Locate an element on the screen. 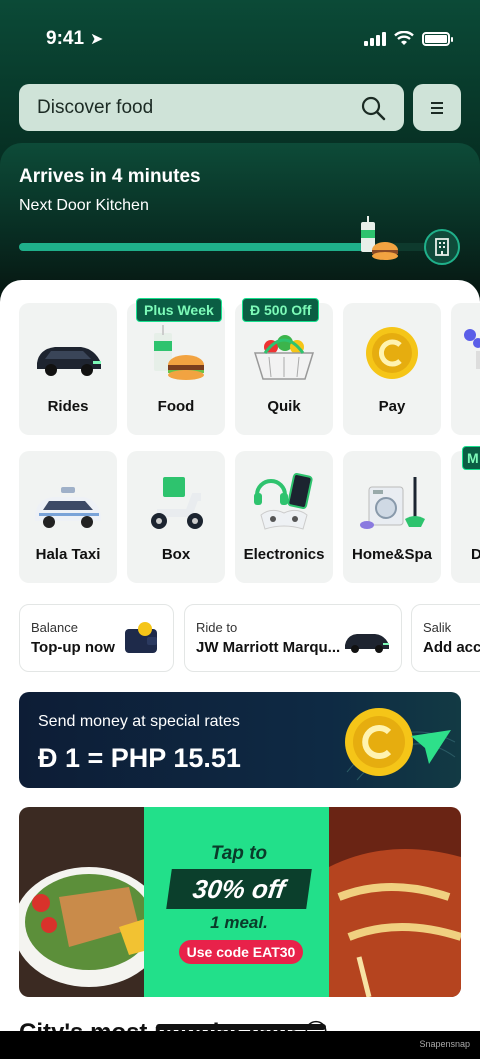 This screenshot has width=480, height=1059. wifi-icon is located at coordinates (404, 38).